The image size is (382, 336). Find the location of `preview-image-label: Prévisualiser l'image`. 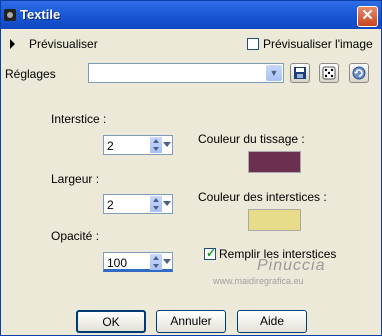

preview-image-label: Prévisualiser l'image is located at coordinates (318, 44).